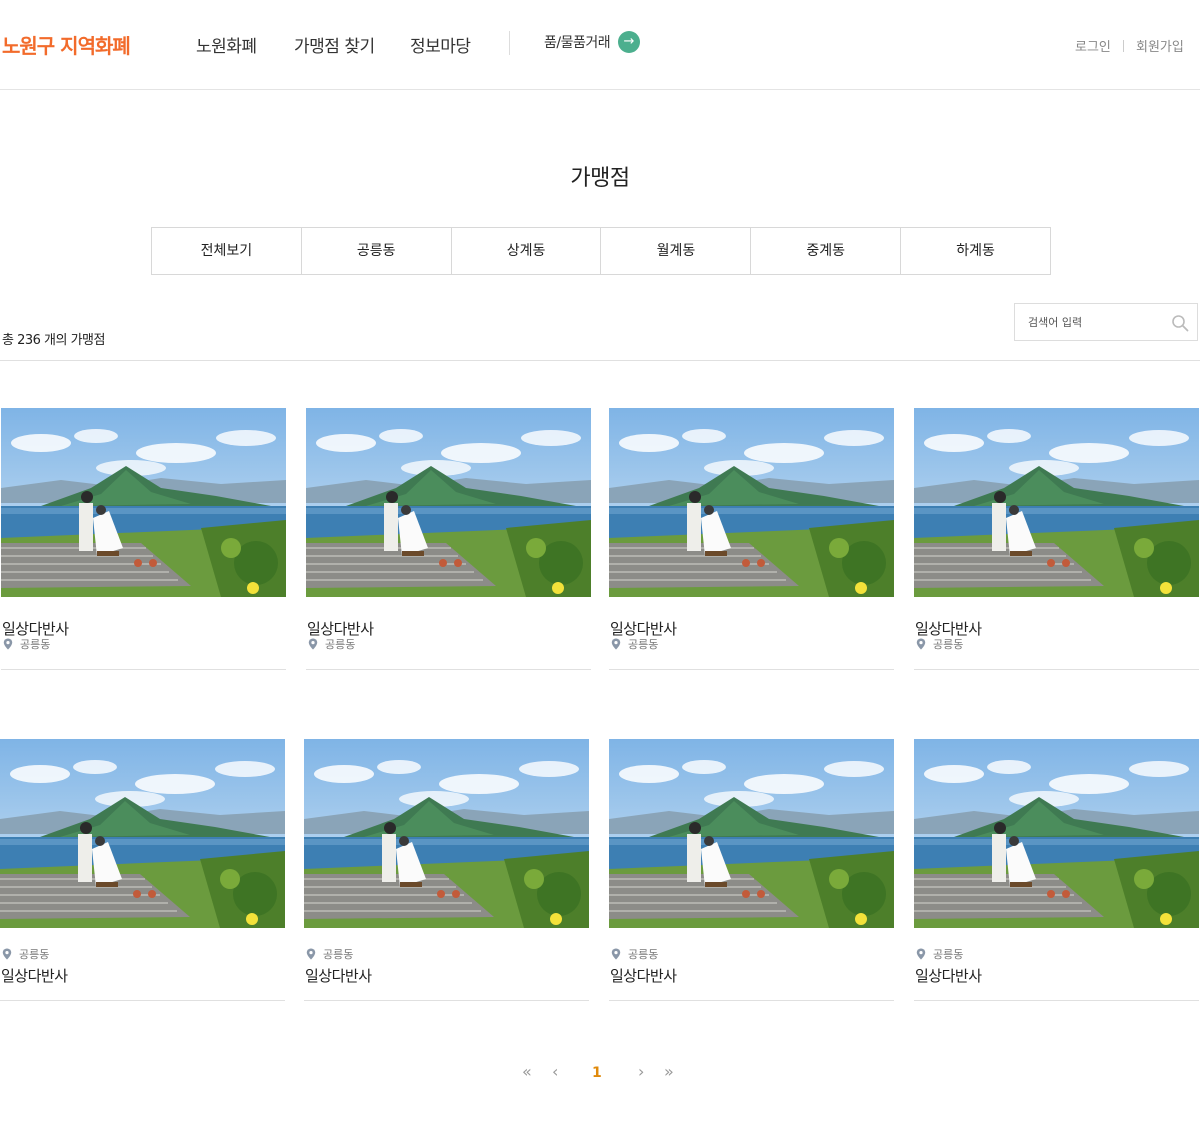  Describe the element at coordinates (676, 251) in the screenshot. I see `tab-wolgye: 월계동` at that location.